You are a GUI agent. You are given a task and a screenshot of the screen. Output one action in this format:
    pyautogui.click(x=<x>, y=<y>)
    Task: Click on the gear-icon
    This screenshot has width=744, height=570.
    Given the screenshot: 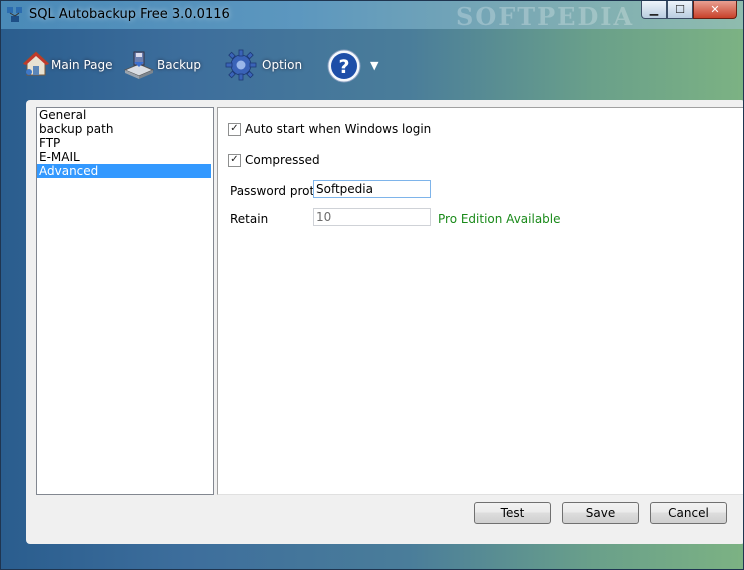 What is the action you would take?
    pyautogui.click(x=241, y=65)
    